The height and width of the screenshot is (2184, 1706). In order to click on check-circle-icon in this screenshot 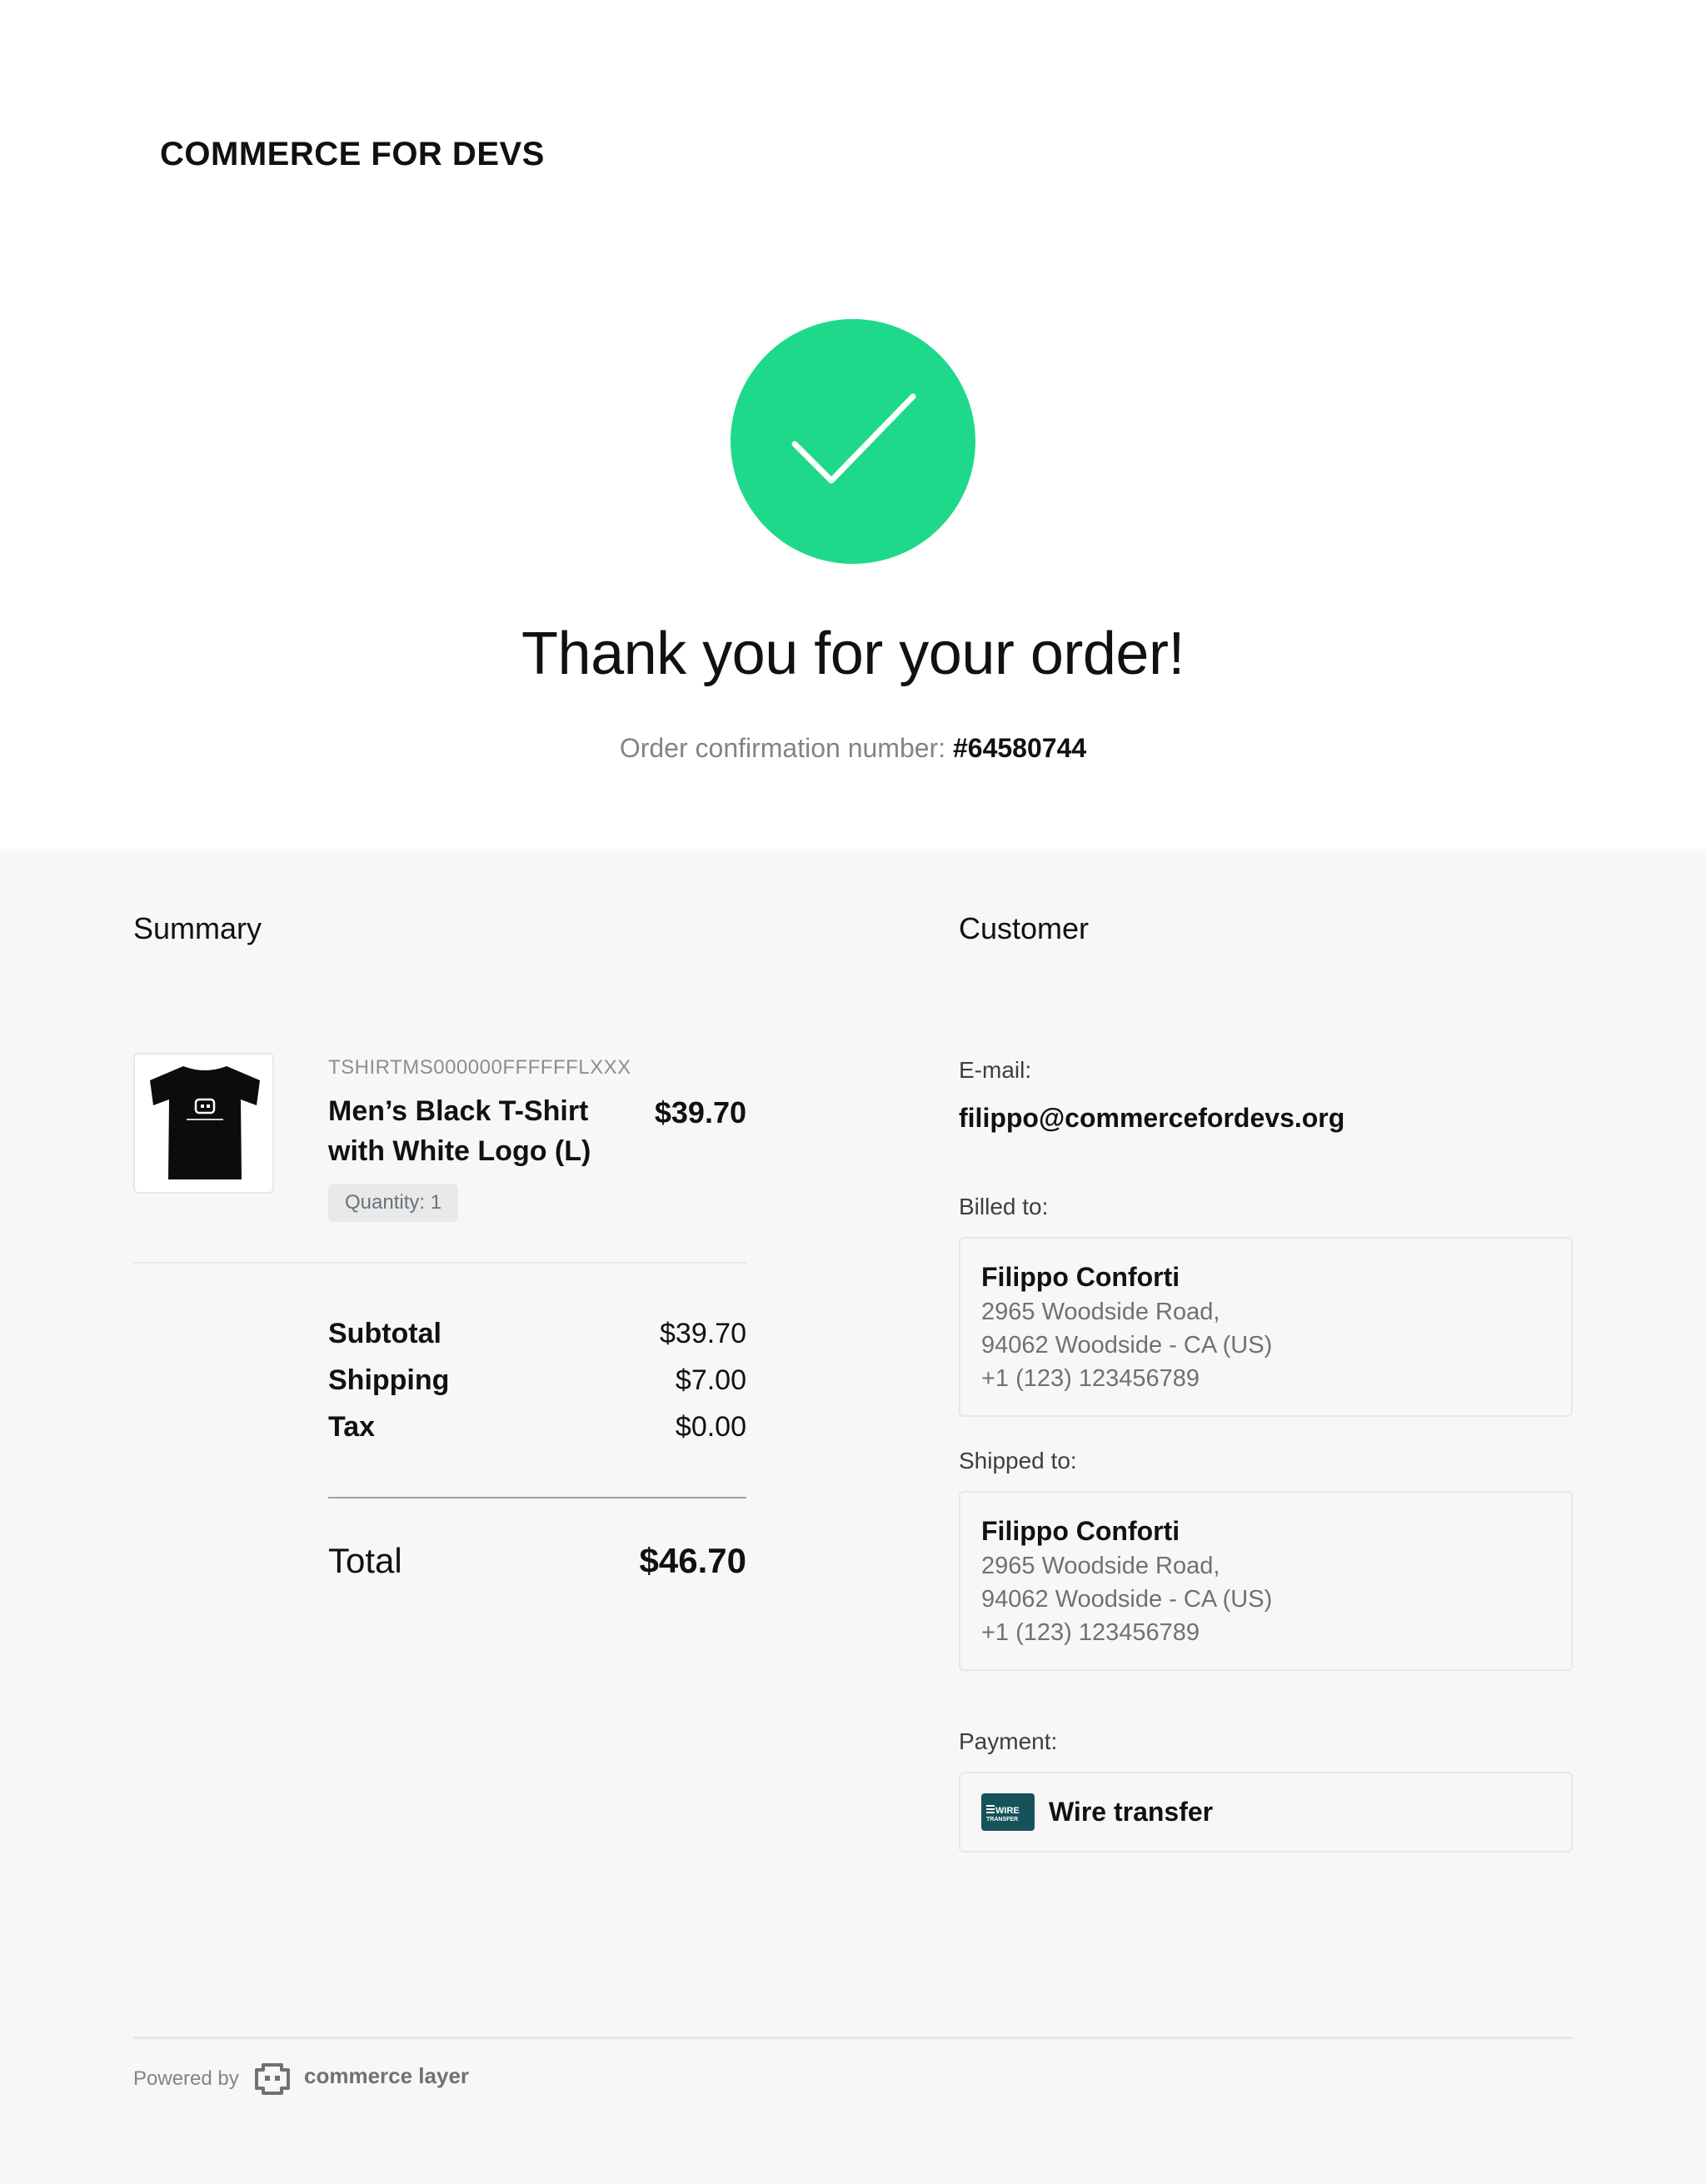, I will do `click(853, 441)`.